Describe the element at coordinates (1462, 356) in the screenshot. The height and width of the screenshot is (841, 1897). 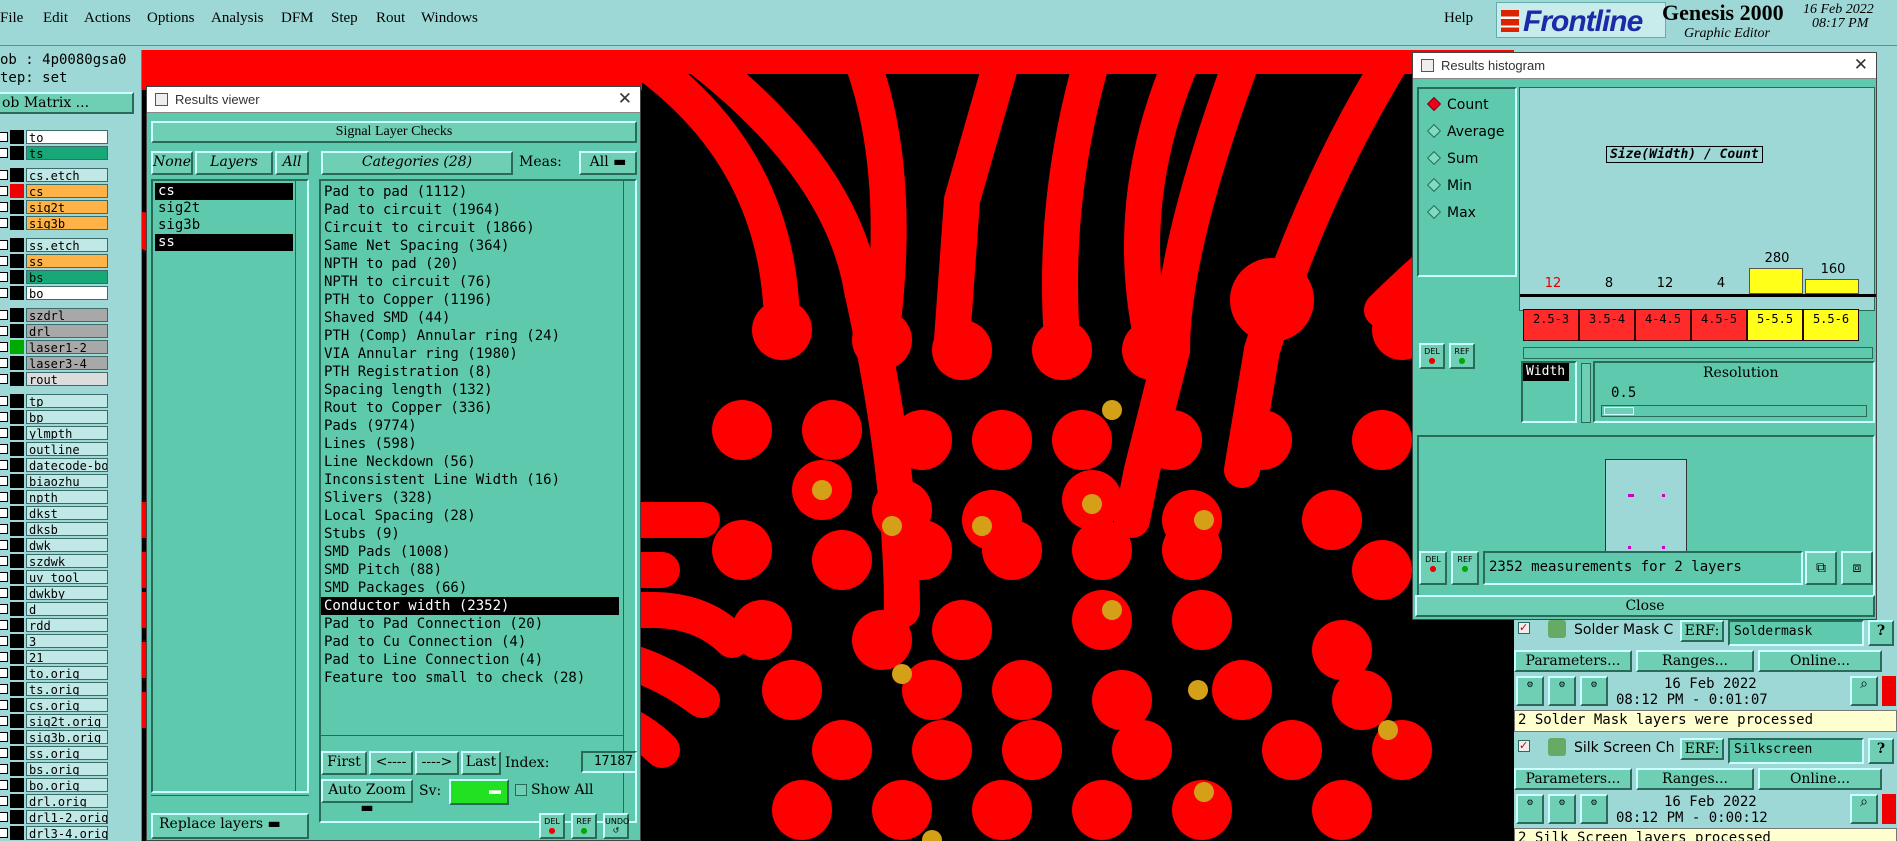
I see `hist-ref-button: REF ●` at that location.